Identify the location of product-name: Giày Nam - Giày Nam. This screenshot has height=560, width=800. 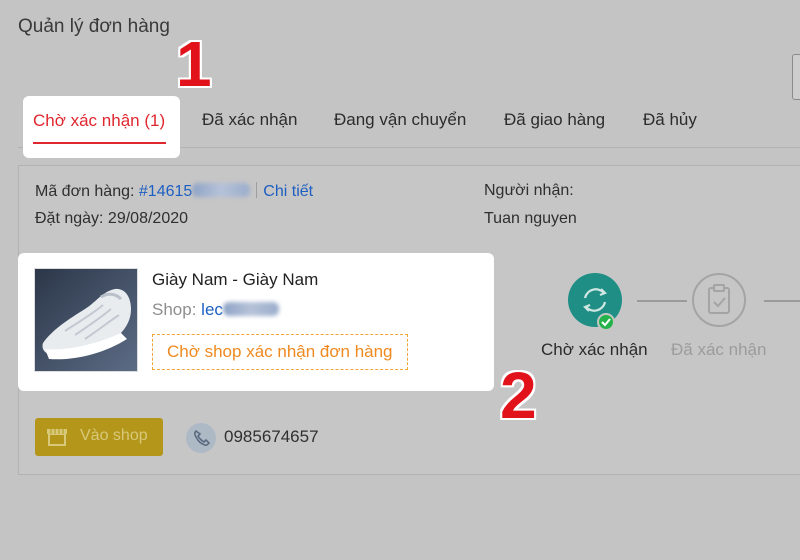
(235, 280).